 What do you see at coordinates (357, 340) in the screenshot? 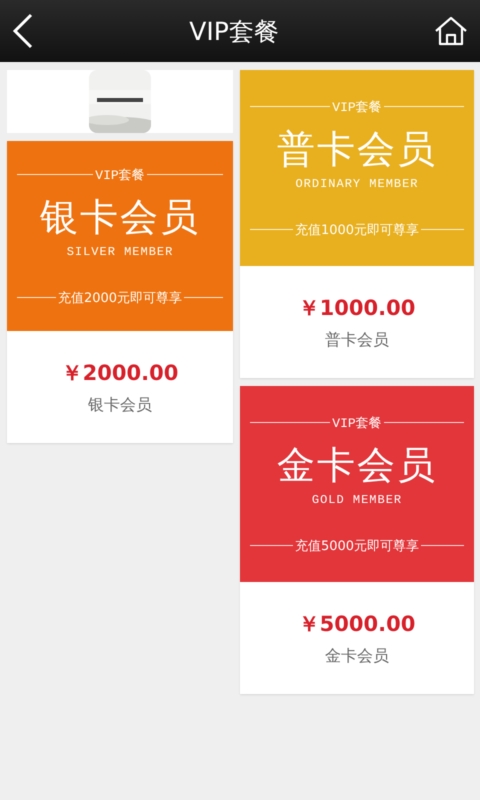
I see `plan-caption: 普卡会员` at bounding box center [357, 340].